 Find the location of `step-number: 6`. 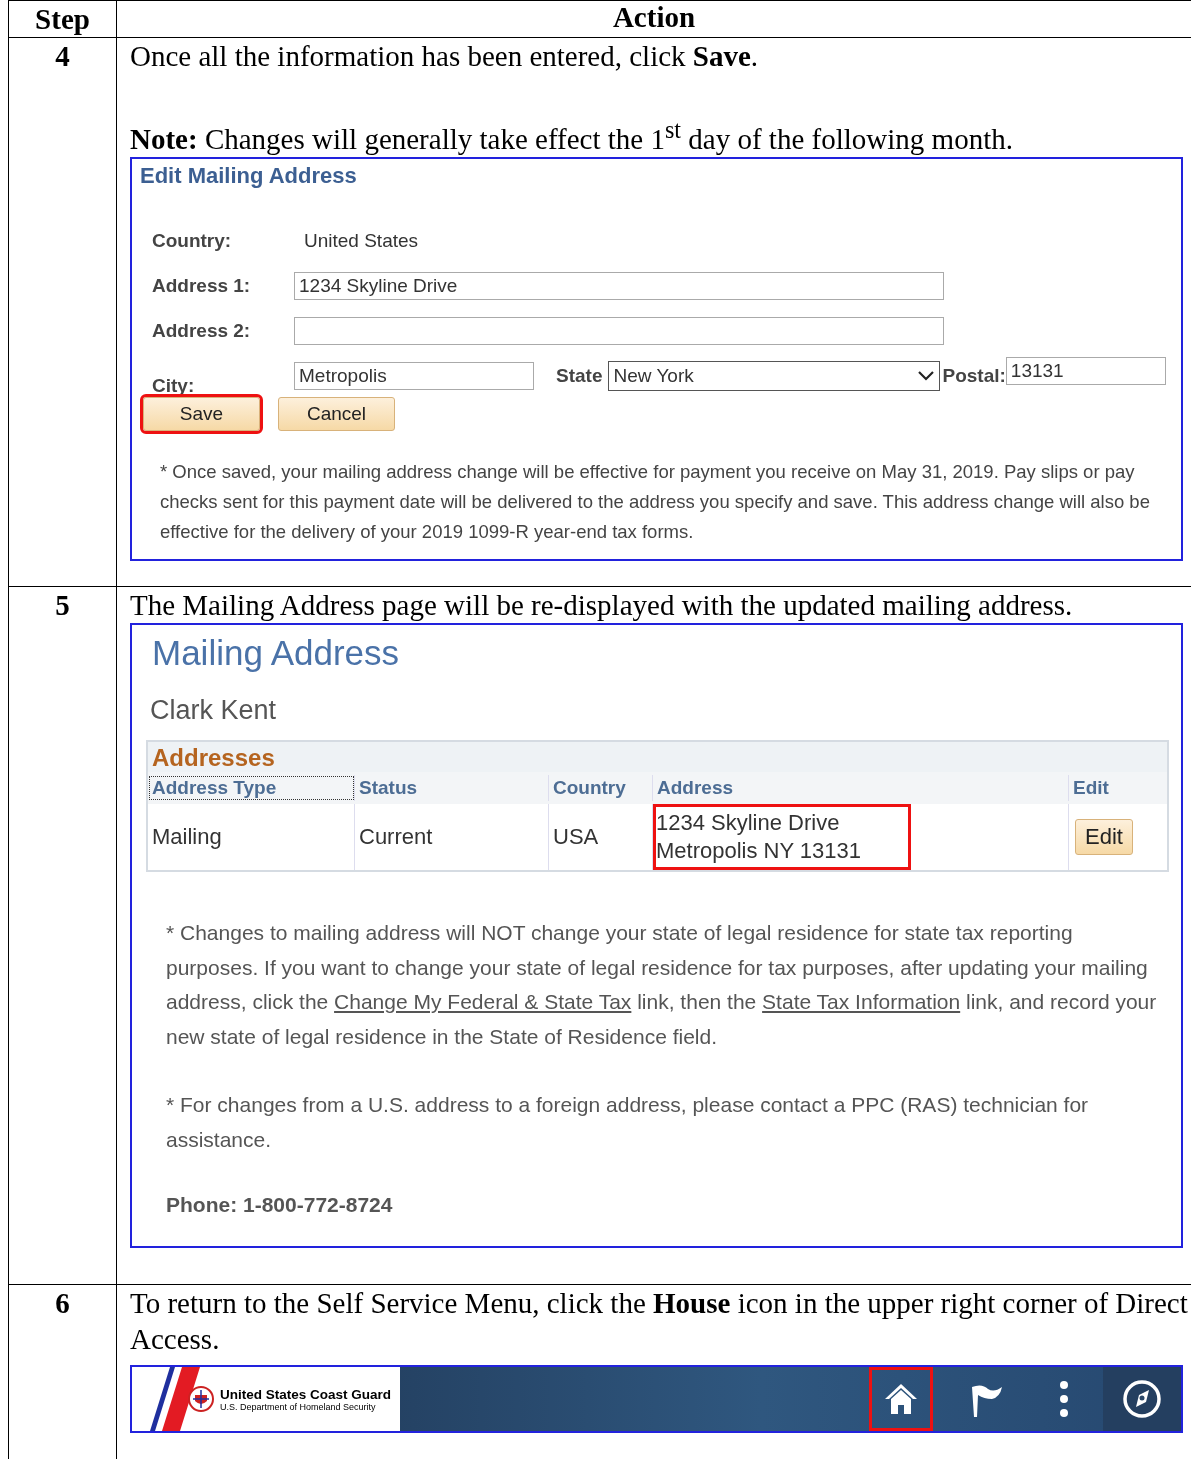

step-number: 6 is located at coordinates (62, 1303).